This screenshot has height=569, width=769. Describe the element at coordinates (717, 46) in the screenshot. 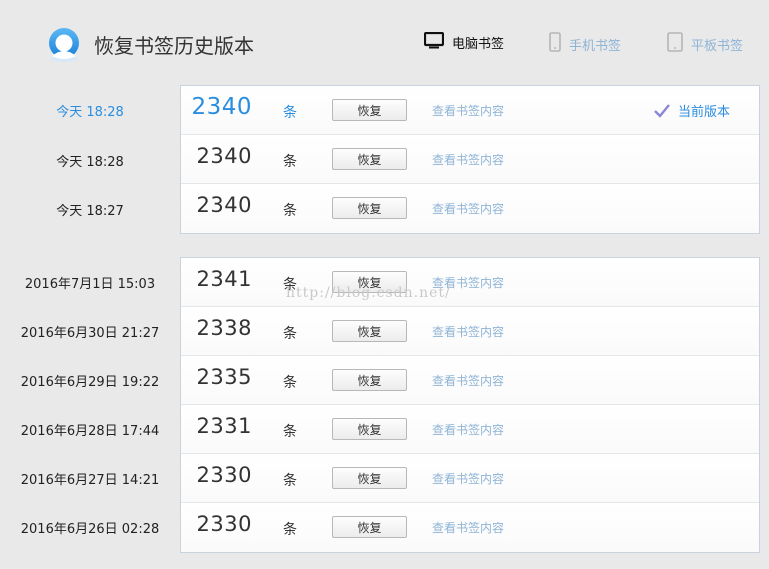

I see `tab-label: 平板书签` at that location.